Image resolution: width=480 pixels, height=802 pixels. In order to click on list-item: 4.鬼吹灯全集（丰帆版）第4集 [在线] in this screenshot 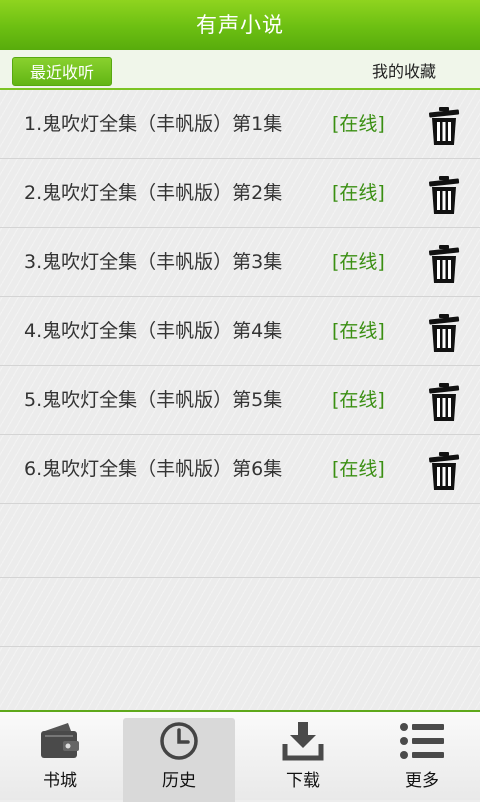, I will do `click(240, 331)`.